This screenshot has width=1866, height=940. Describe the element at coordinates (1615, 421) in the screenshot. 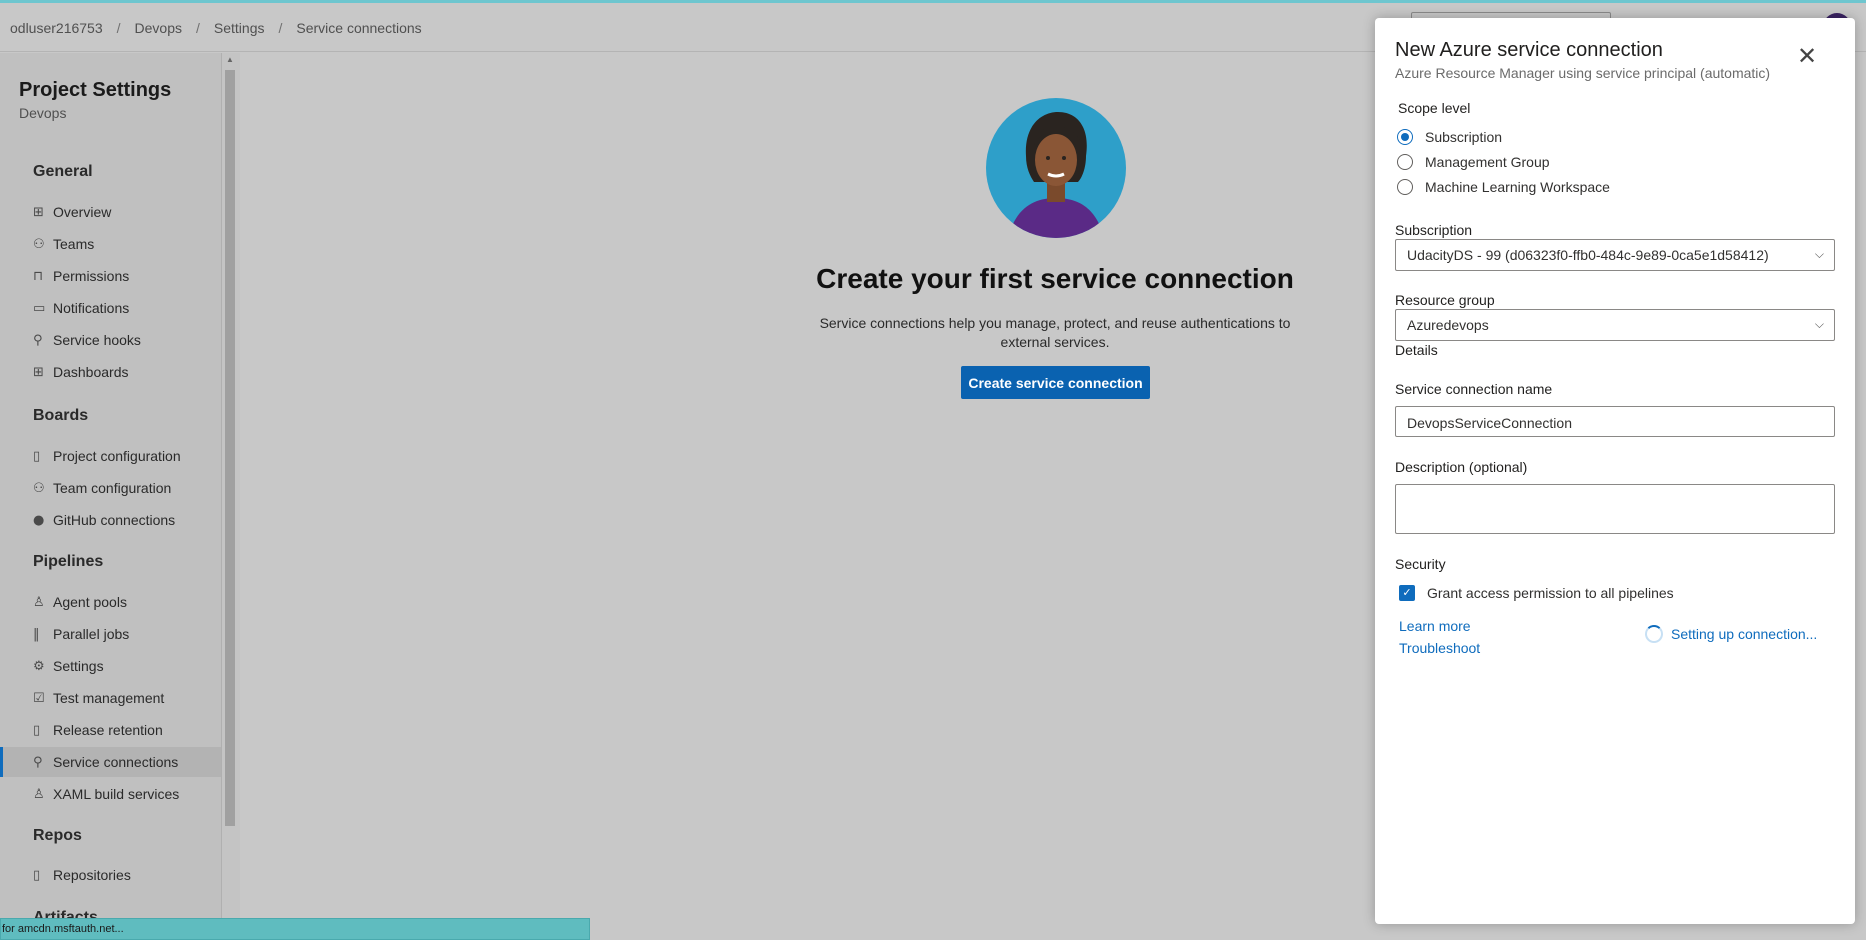

I see `service-connection-name-input: DevopsServiceConnection` at that location.